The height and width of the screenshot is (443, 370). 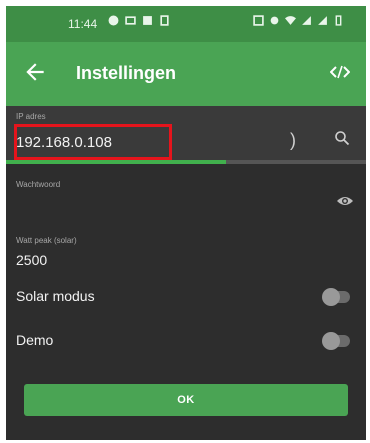 I want to click on watt-peak-label: Watt peak (solar), so click(x=46, y=240).